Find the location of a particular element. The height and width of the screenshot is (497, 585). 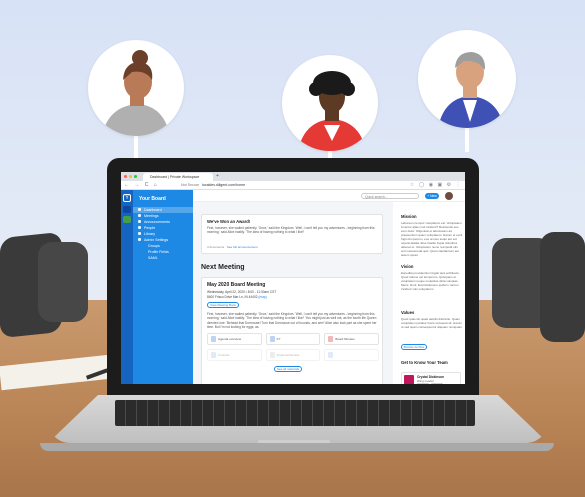

meeting-address: 8400 Frisco Drive Mar Ln, IN 44402 is located at coordinates (232, 297).